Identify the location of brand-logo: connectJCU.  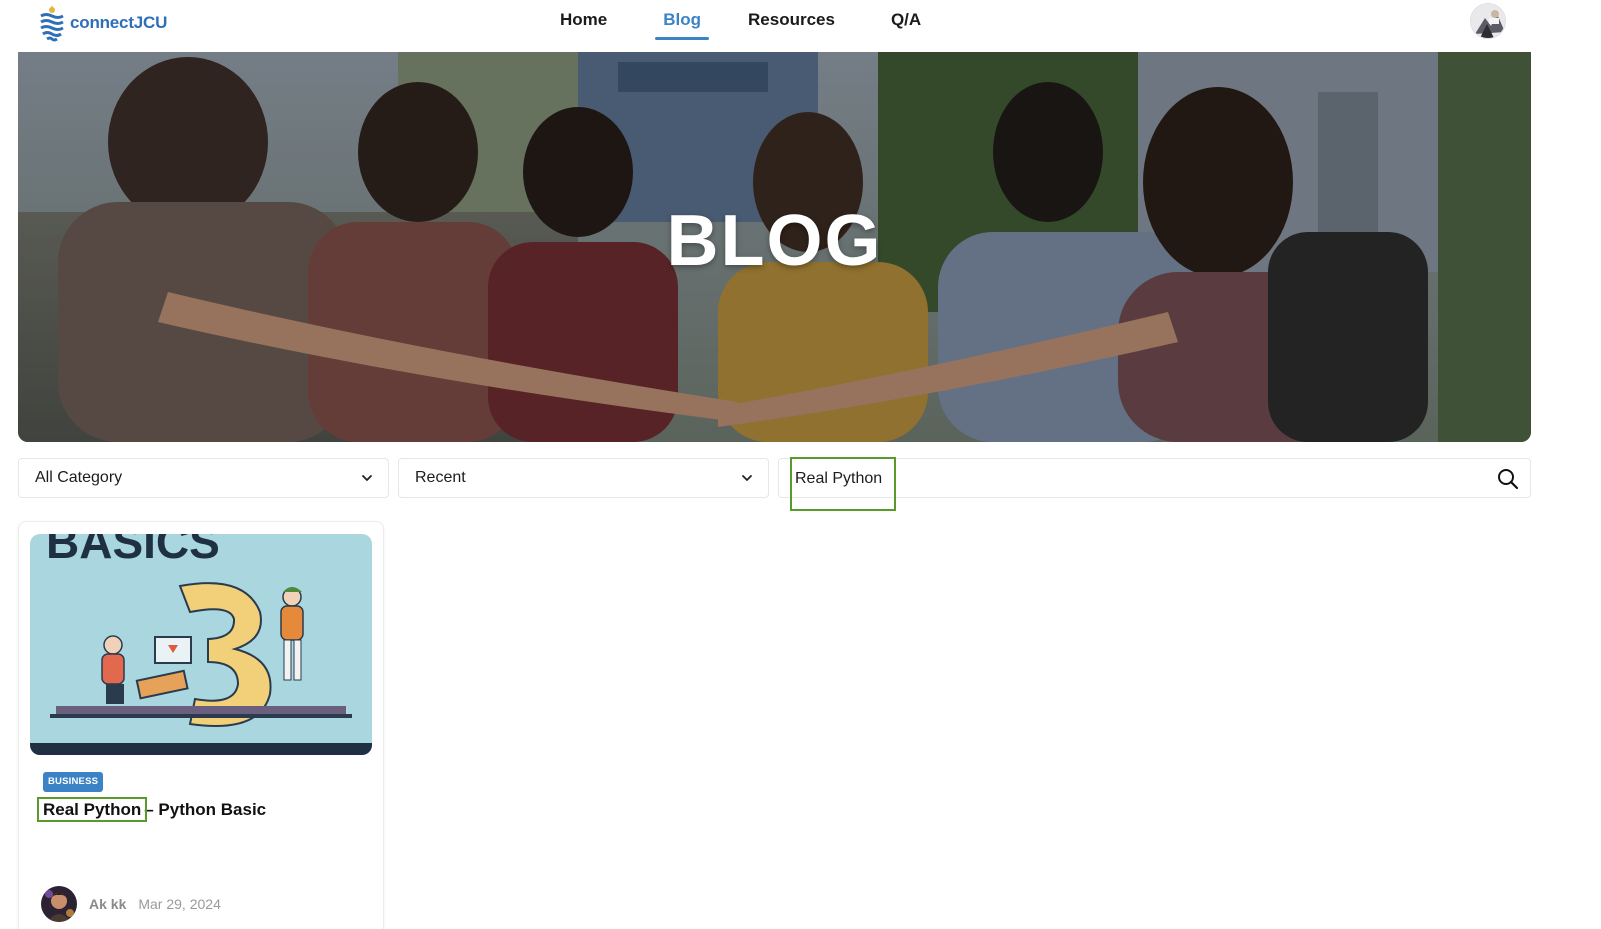
(102, 23).